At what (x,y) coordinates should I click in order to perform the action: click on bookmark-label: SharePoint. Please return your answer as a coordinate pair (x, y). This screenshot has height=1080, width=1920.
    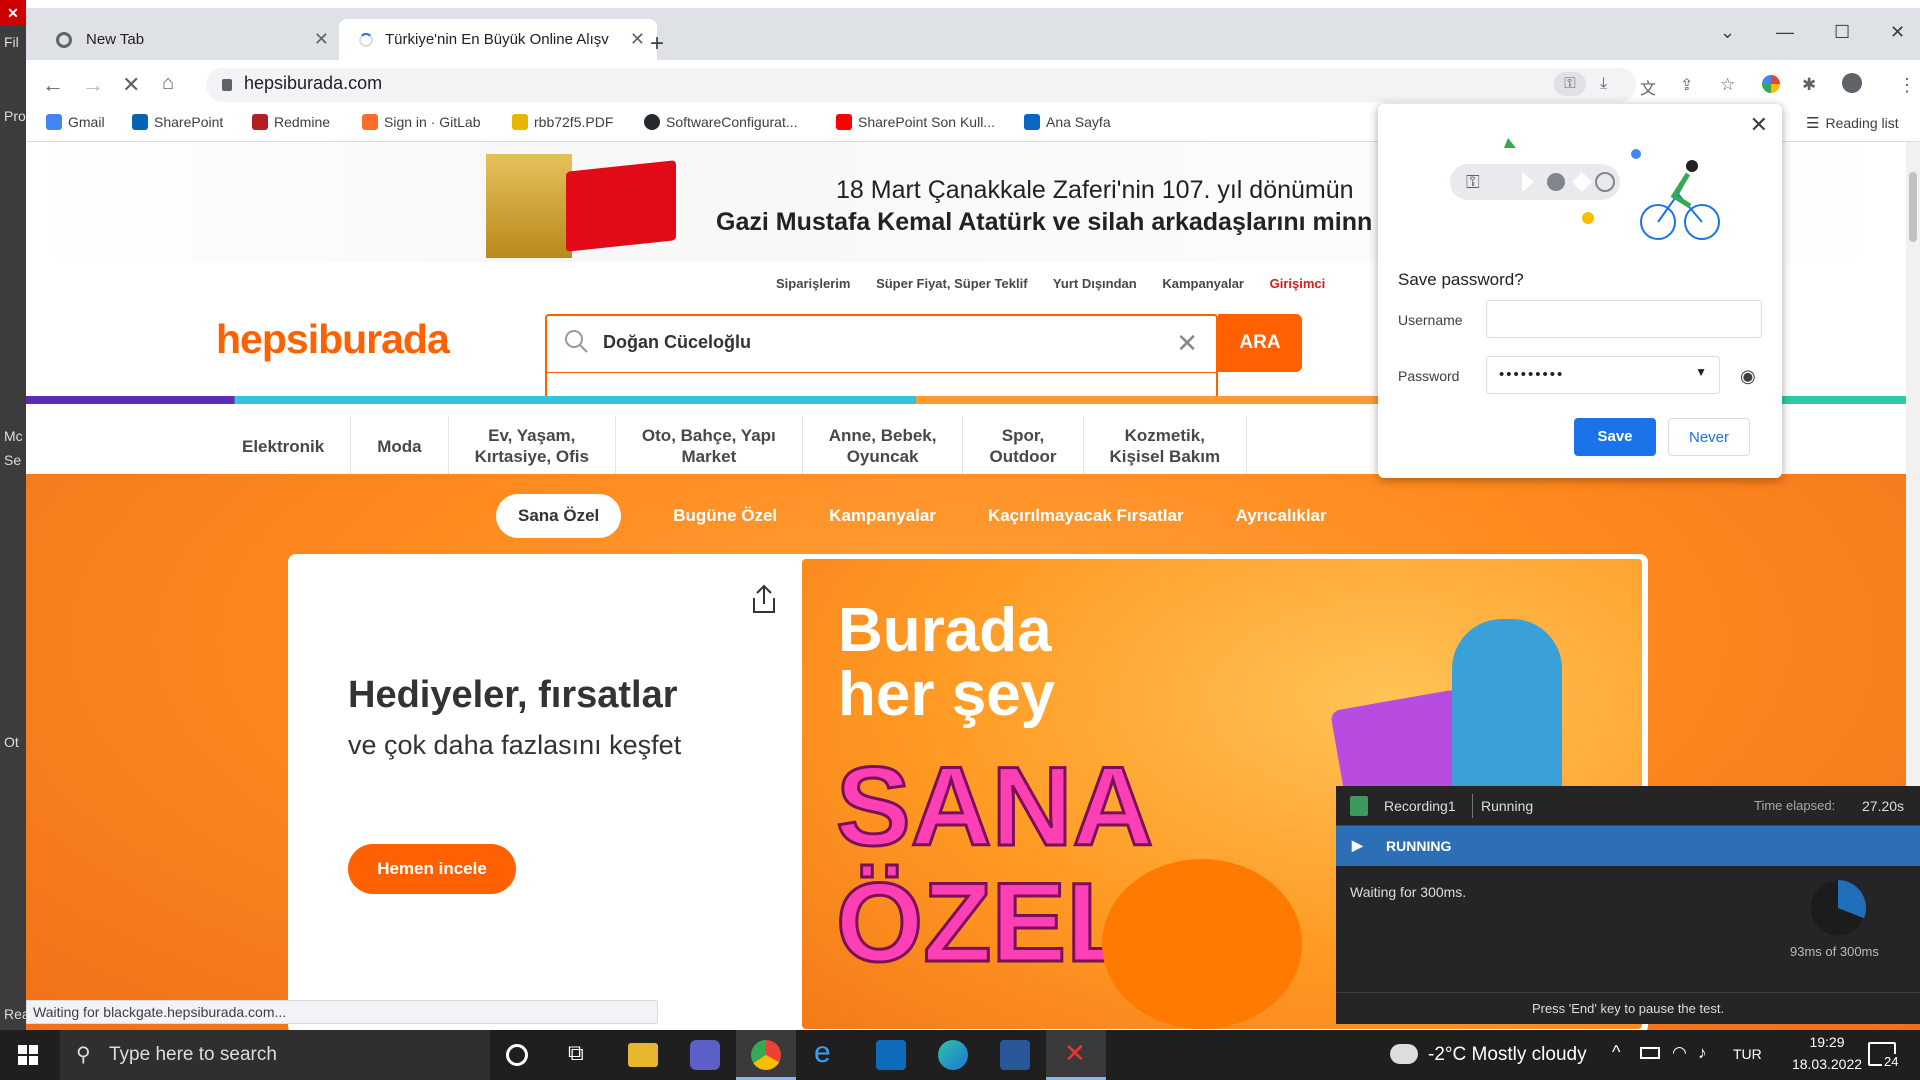
    Looking at the image, I should click on (189, 122).